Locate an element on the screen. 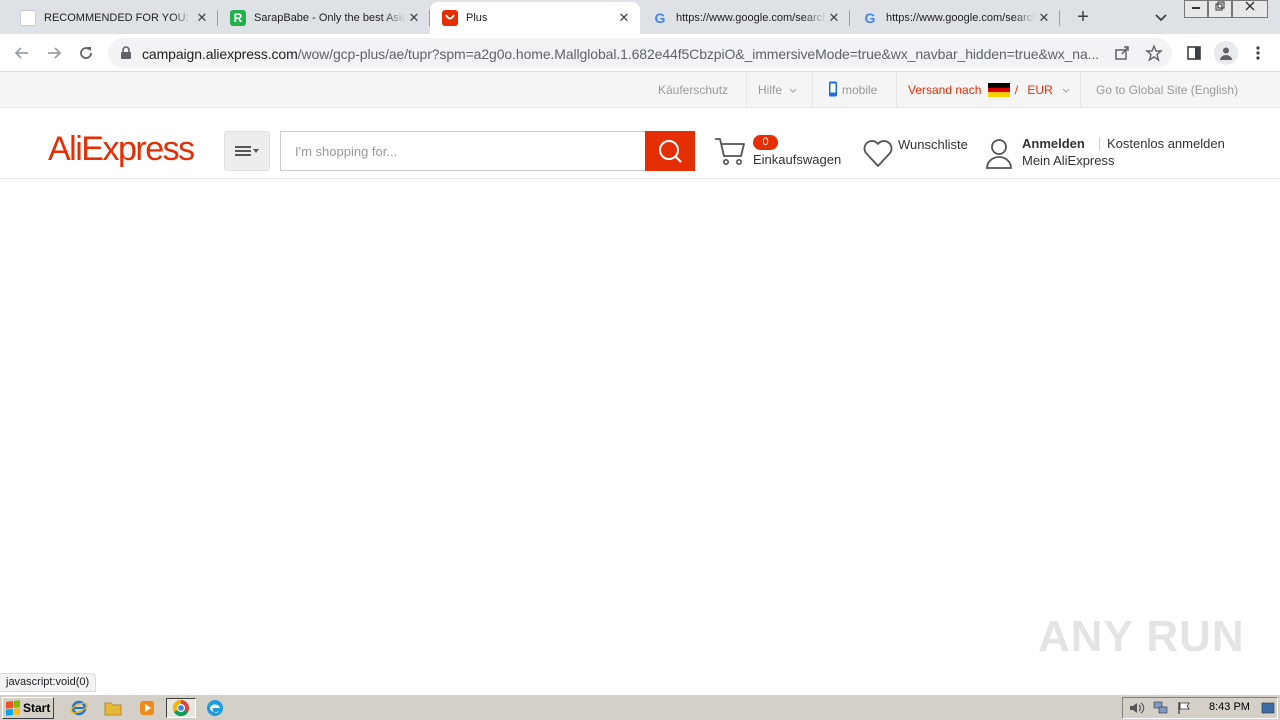 The height and width of the screenshot is (720, 1280). internet-explorer-button is located at coordinates (79, 708).